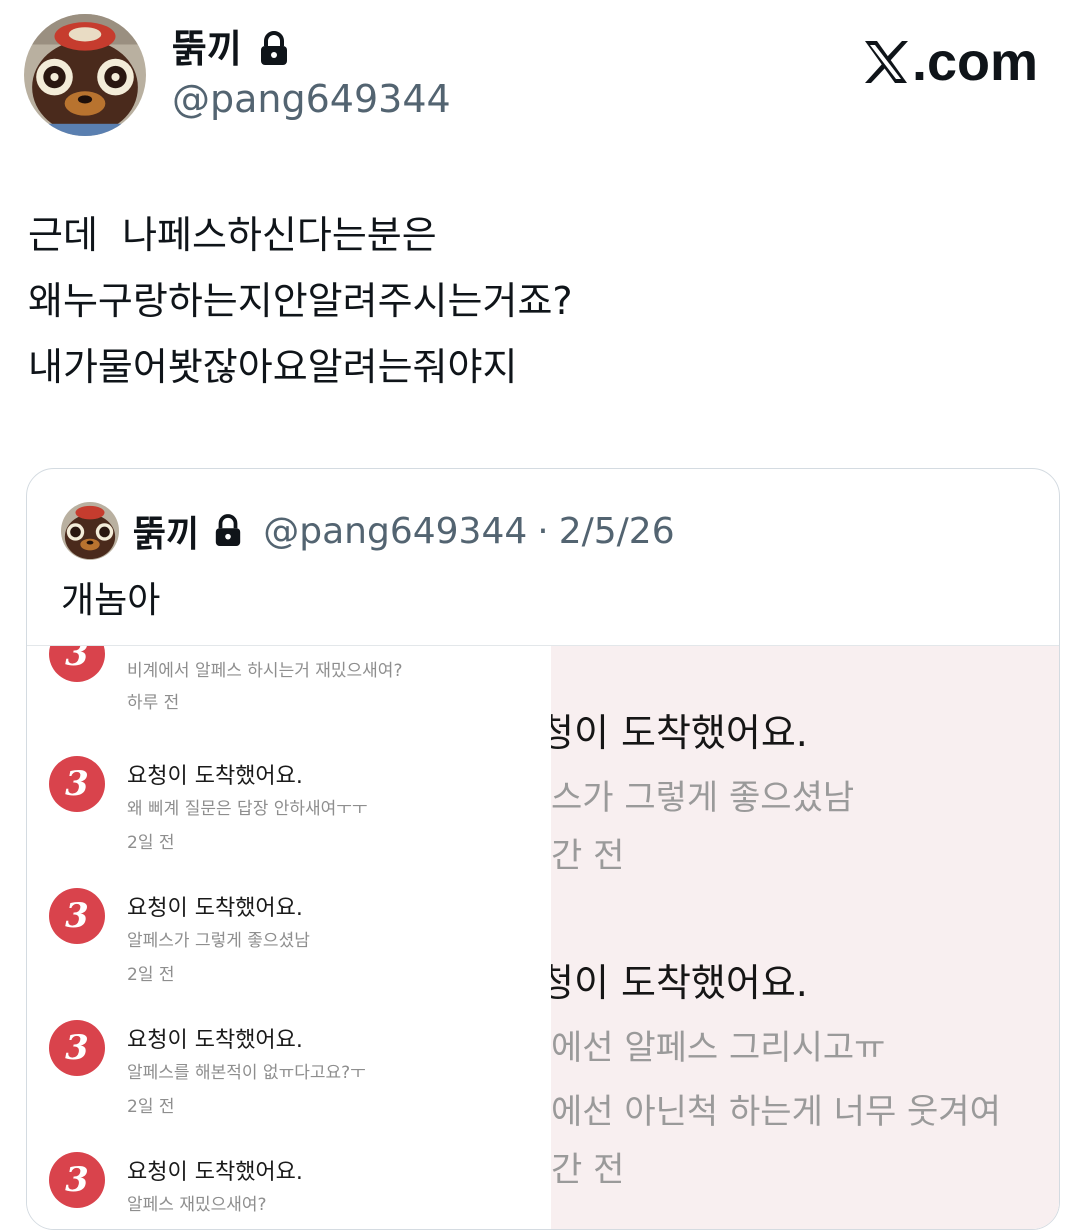 The height and width of the screenshot is (1230, 1086). What do you see at coordinates (718, 1048) in the screenshot?
I see `zoom-message: 에선 알페스 그리시고ㅠ` at bounding box center [718, 1048].